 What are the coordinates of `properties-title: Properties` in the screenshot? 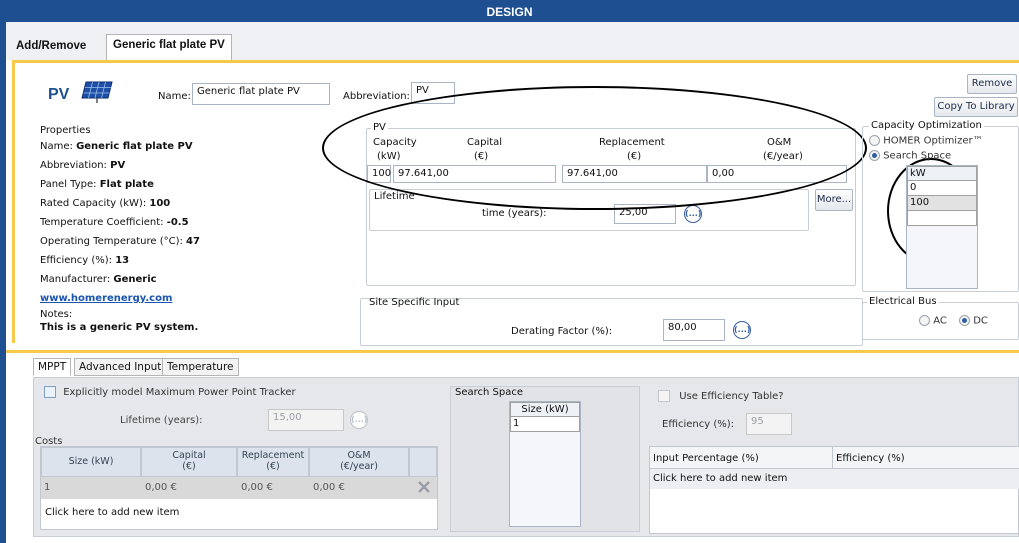 It's located at (65, 130).